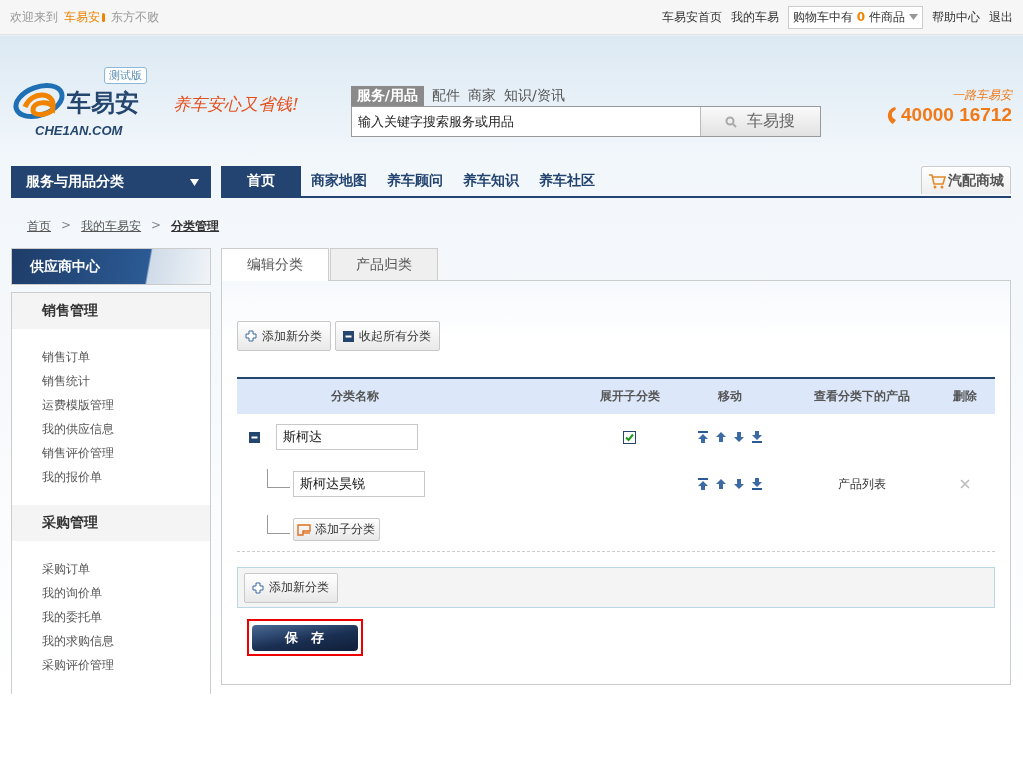  I want to click on search-icon, so click(731, 121).